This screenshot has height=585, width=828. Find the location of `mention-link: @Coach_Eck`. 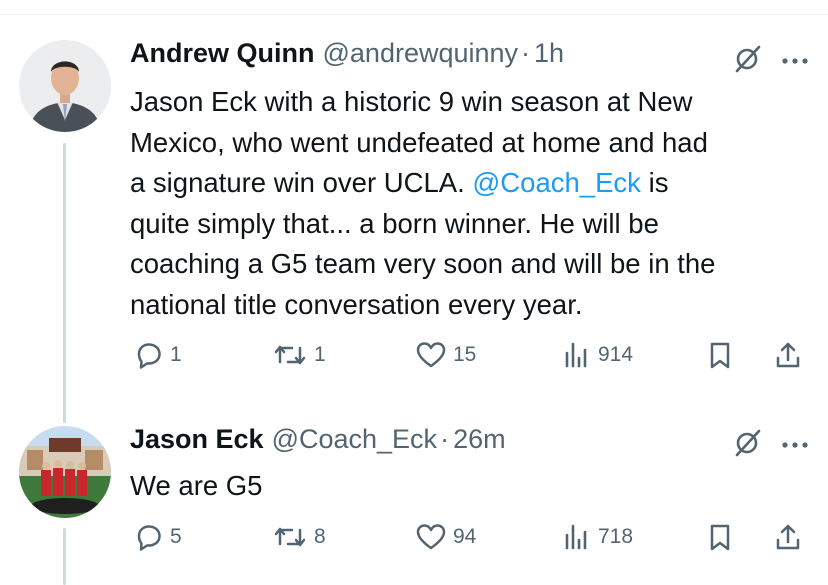

mention-link: @Coach_Eck is located at coordinates (556, 182).